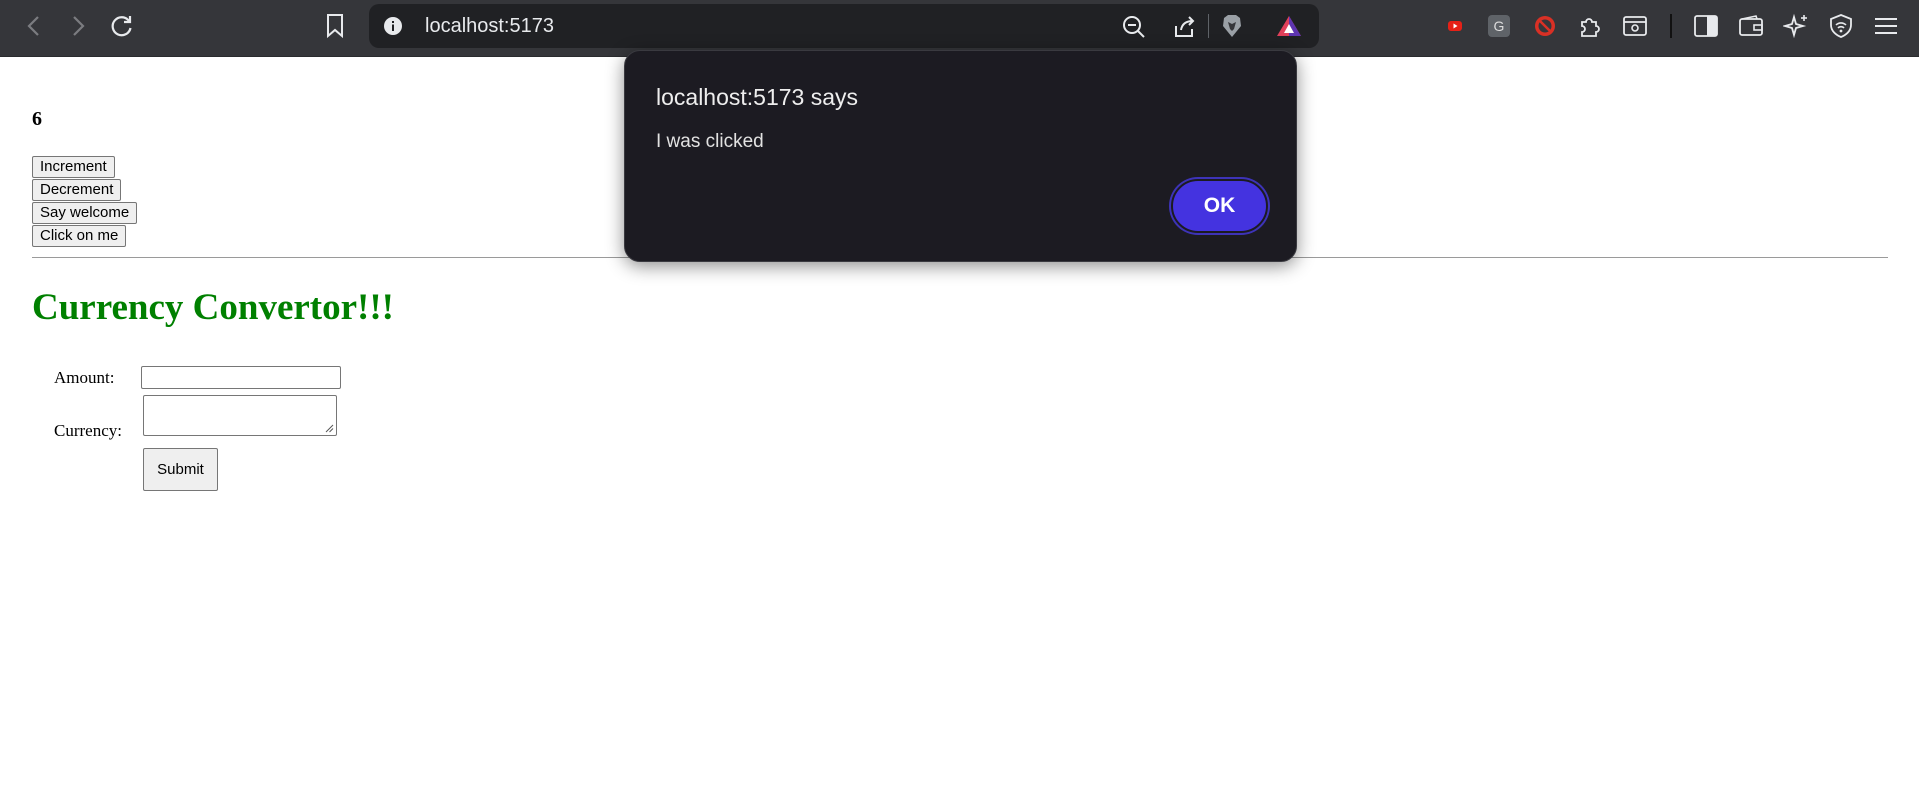 This screenshot has height=793, width=1919. What do you see at coordinates (335, 26) in the screenshot?
I see `bookmark-icon` at bounding box center [335, 26].